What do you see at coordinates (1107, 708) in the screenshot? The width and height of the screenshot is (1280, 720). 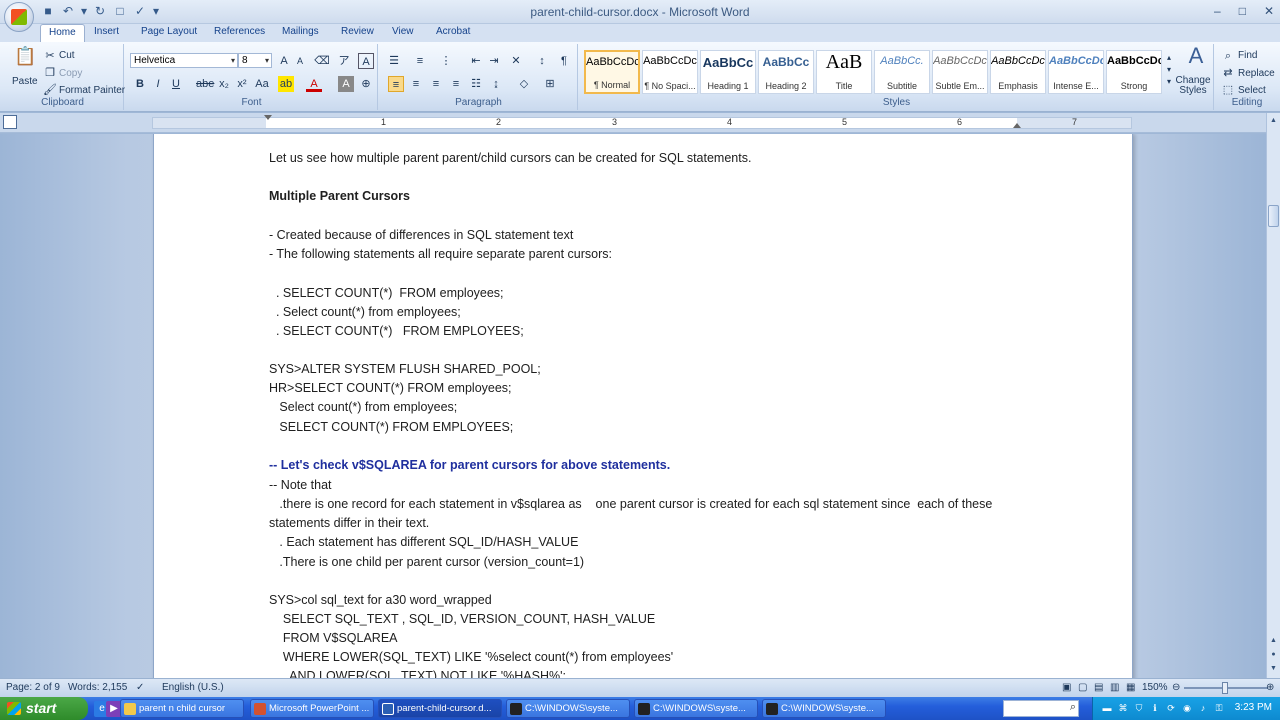 I see `tray-minimize-icon: ▬` at bounding box center [1107, 708].